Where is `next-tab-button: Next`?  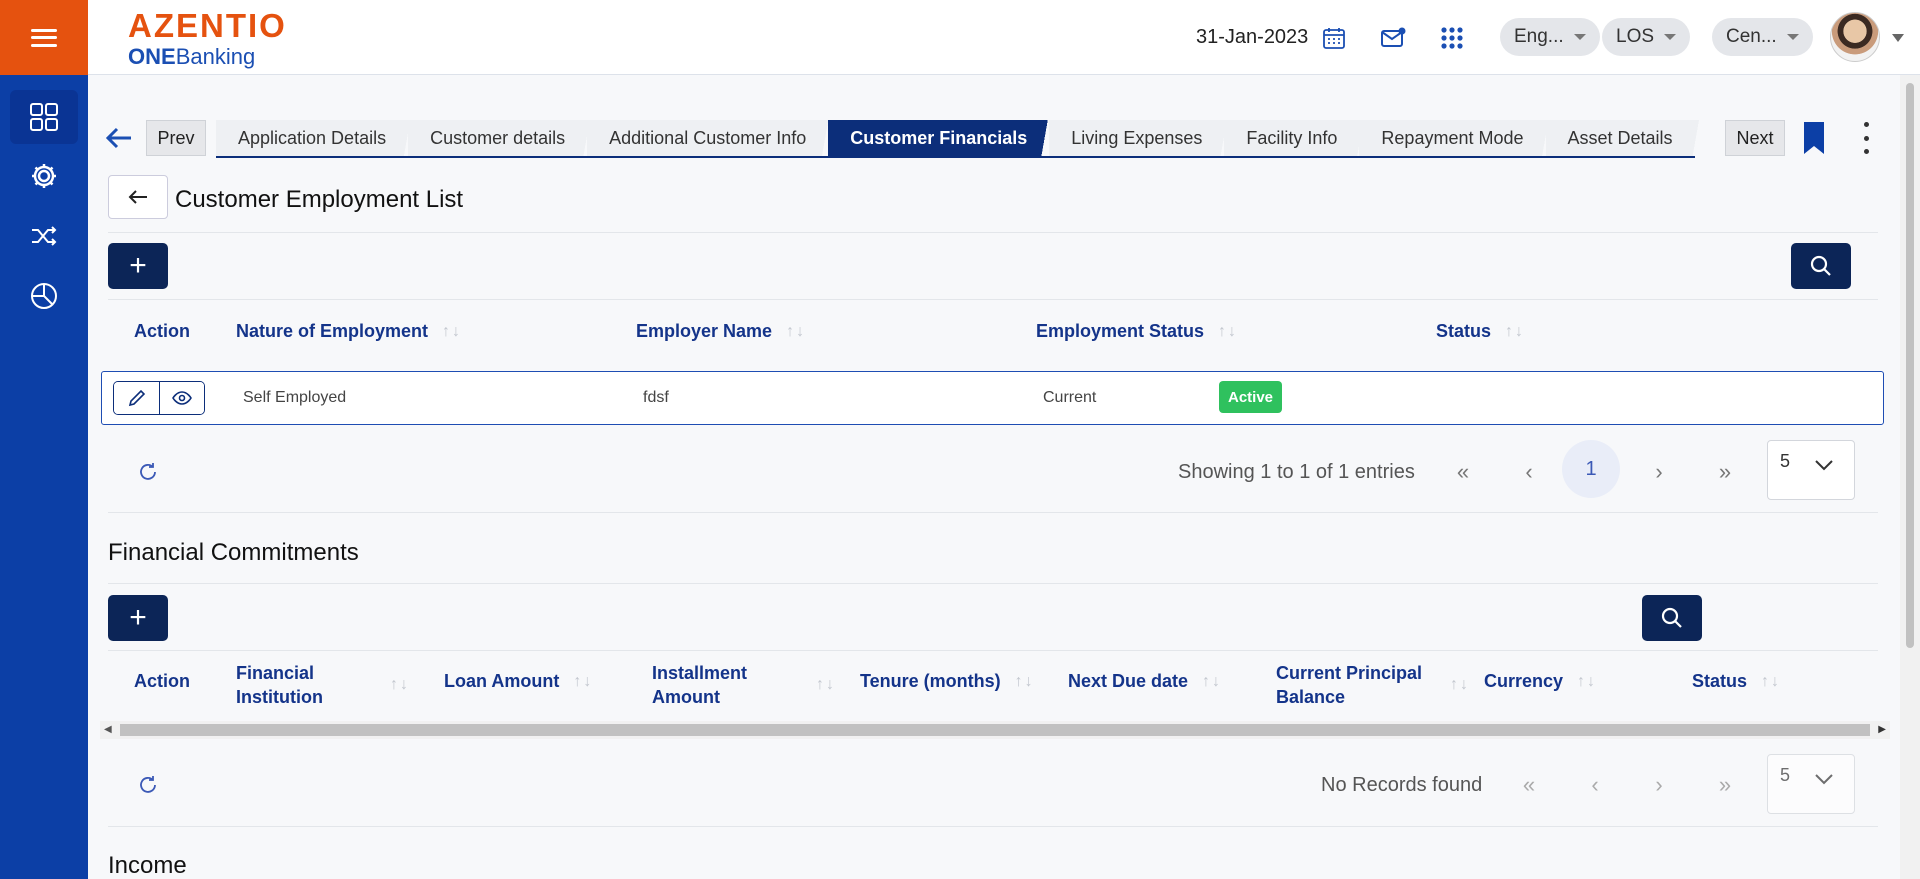 next-tab-button: Next is located at coordinates (1755, 138).